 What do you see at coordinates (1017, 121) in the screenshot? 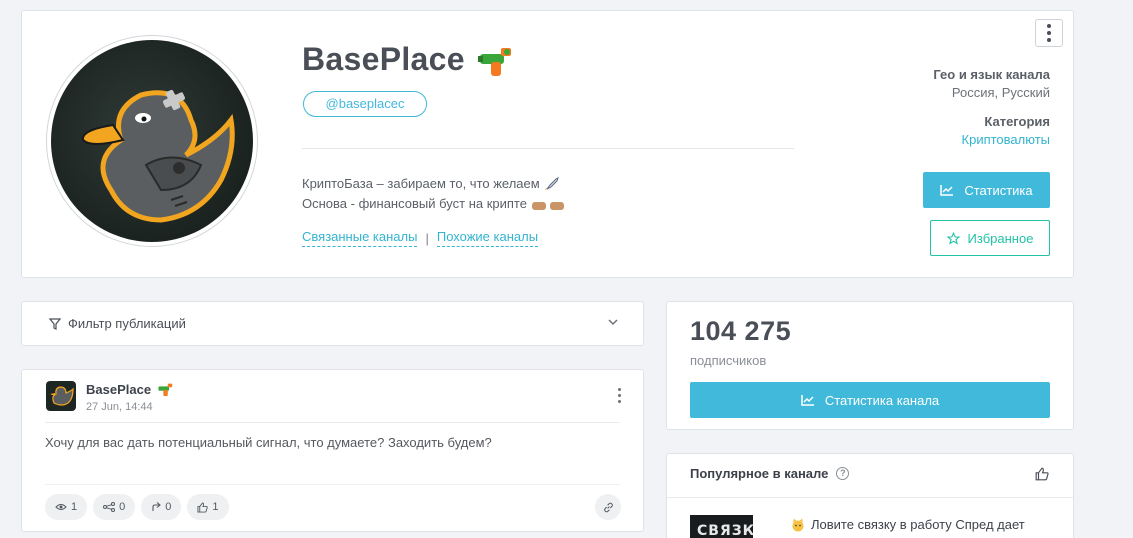
I see `category-label: Категория` at bounding box center [1017, 121].